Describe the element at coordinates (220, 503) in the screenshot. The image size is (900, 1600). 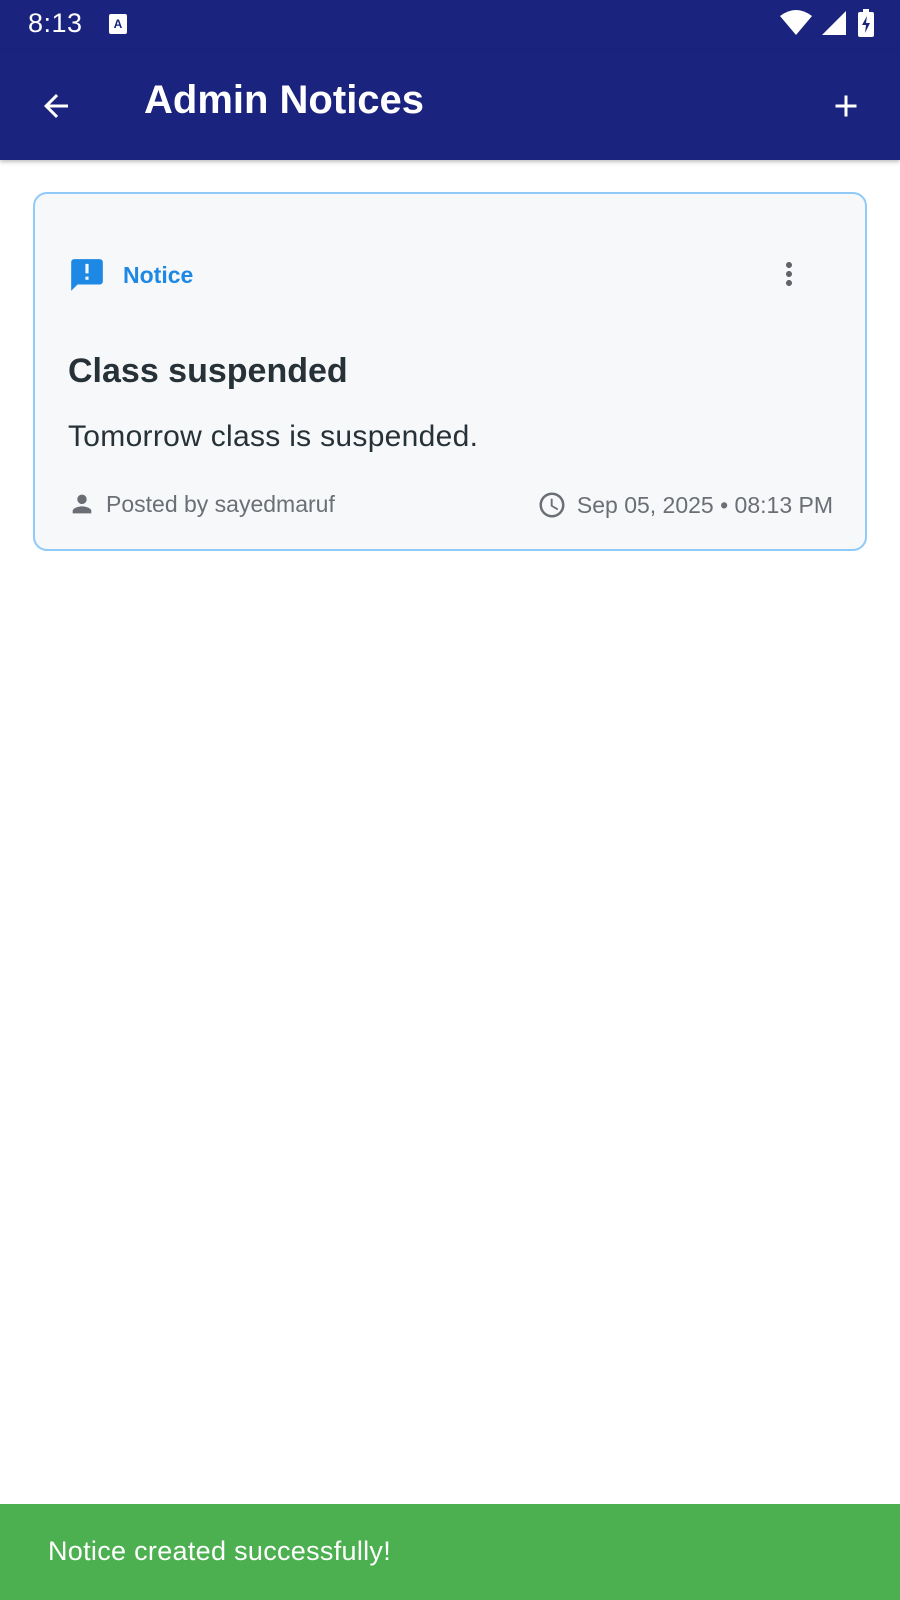
I see `author-text: Posted by sayedmaruf` at that location.